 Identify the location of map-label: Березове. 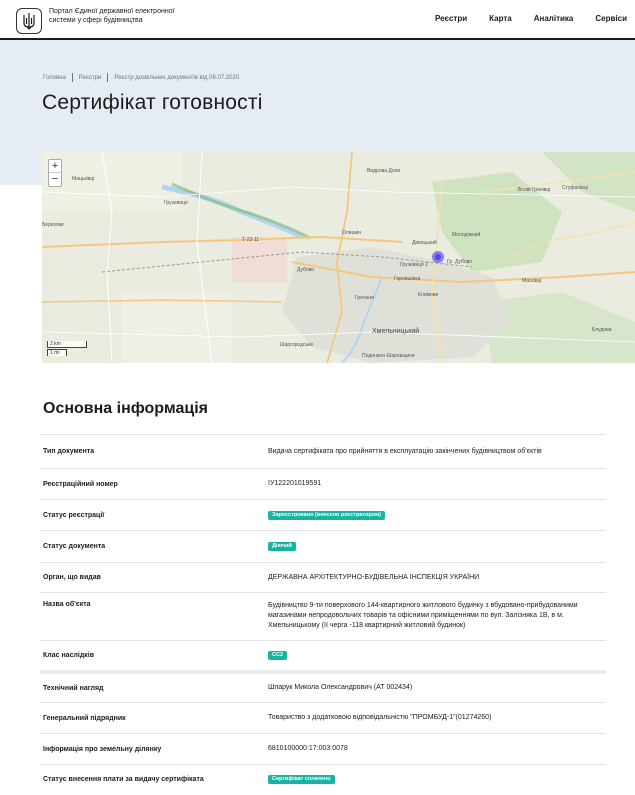
(53, 225).